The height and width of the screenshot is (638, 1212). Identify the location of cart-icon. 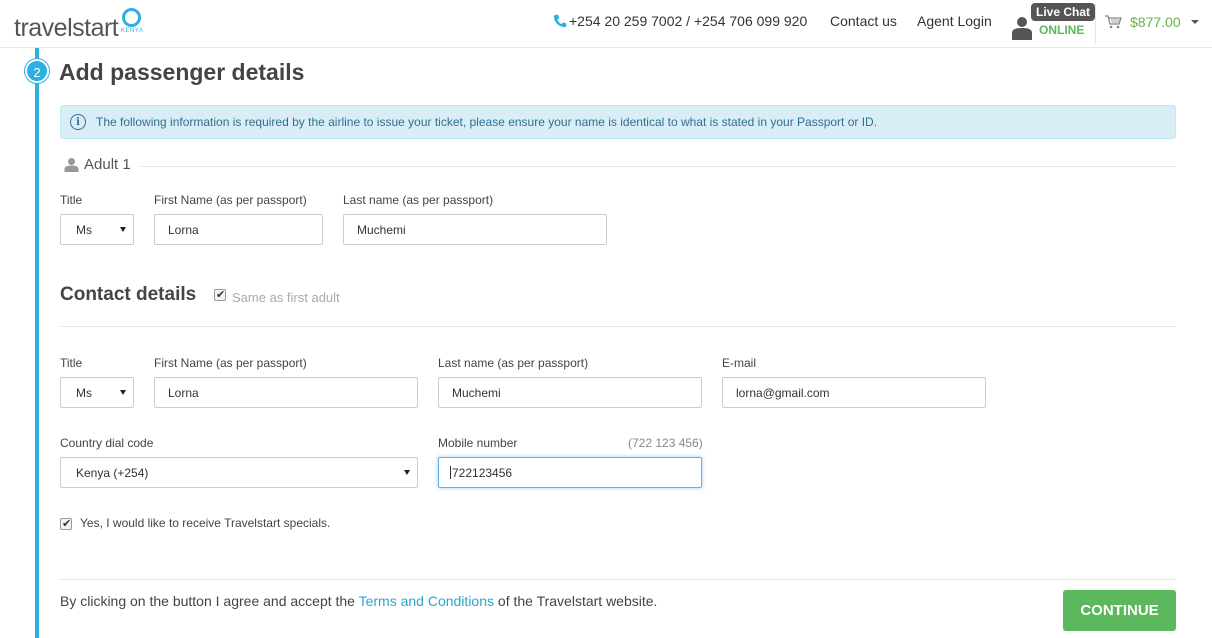
(1113, 22).